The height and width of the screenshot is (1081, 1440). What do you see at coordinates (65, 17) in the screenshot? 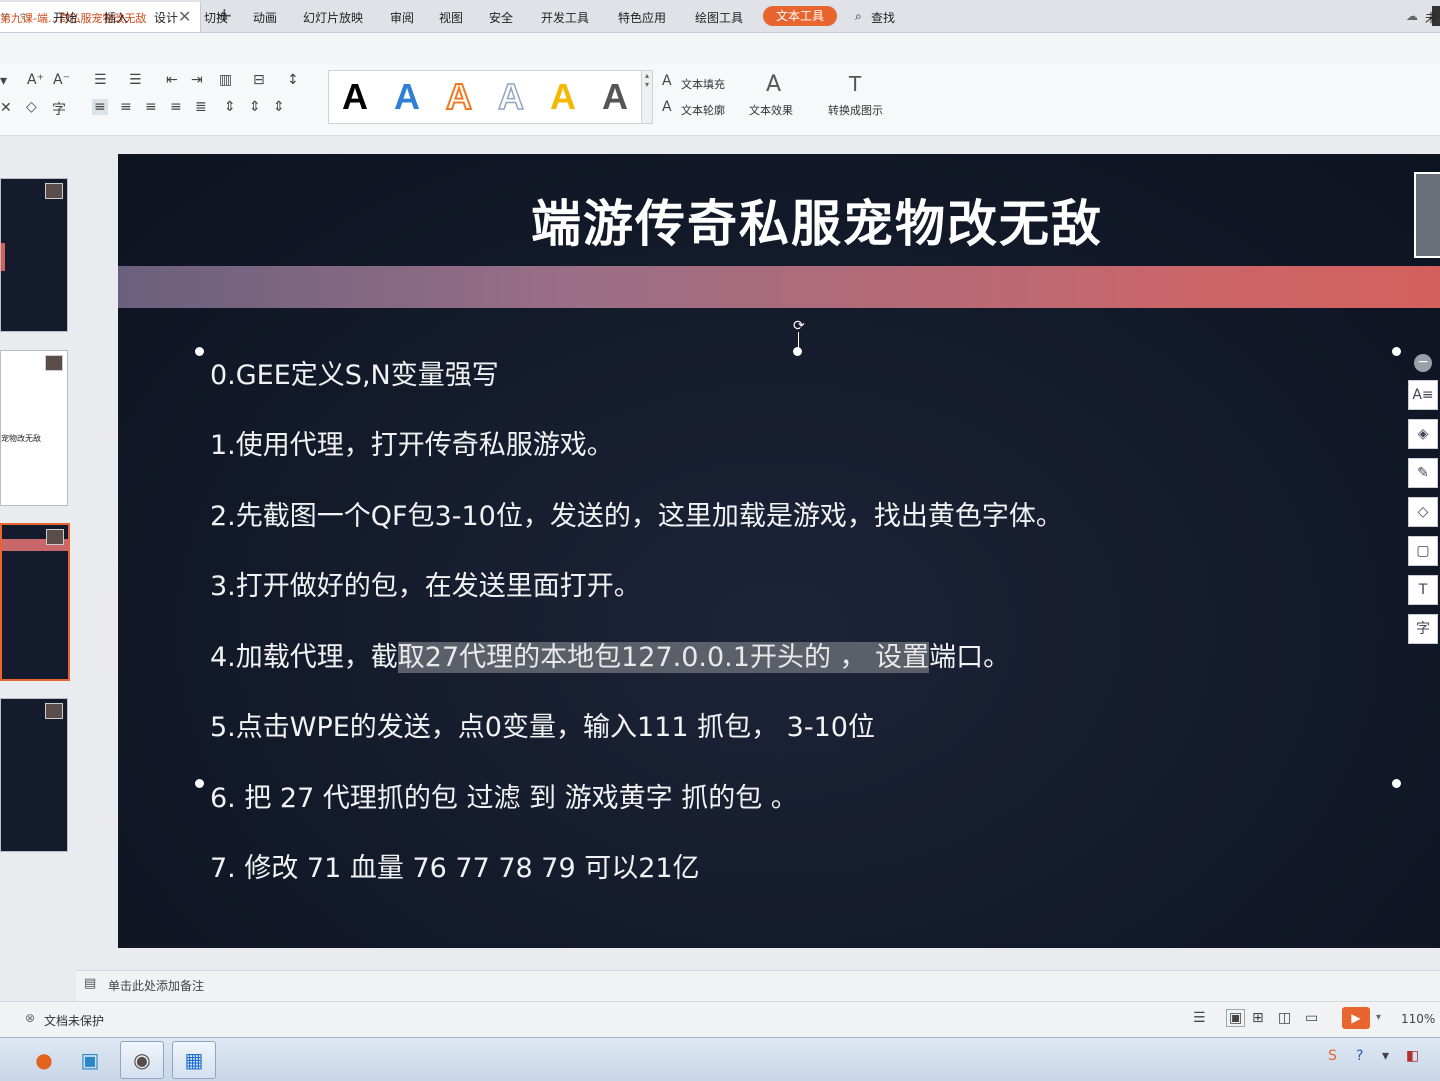
I see `menu-start: 开始` at bounding box center [65, 17].